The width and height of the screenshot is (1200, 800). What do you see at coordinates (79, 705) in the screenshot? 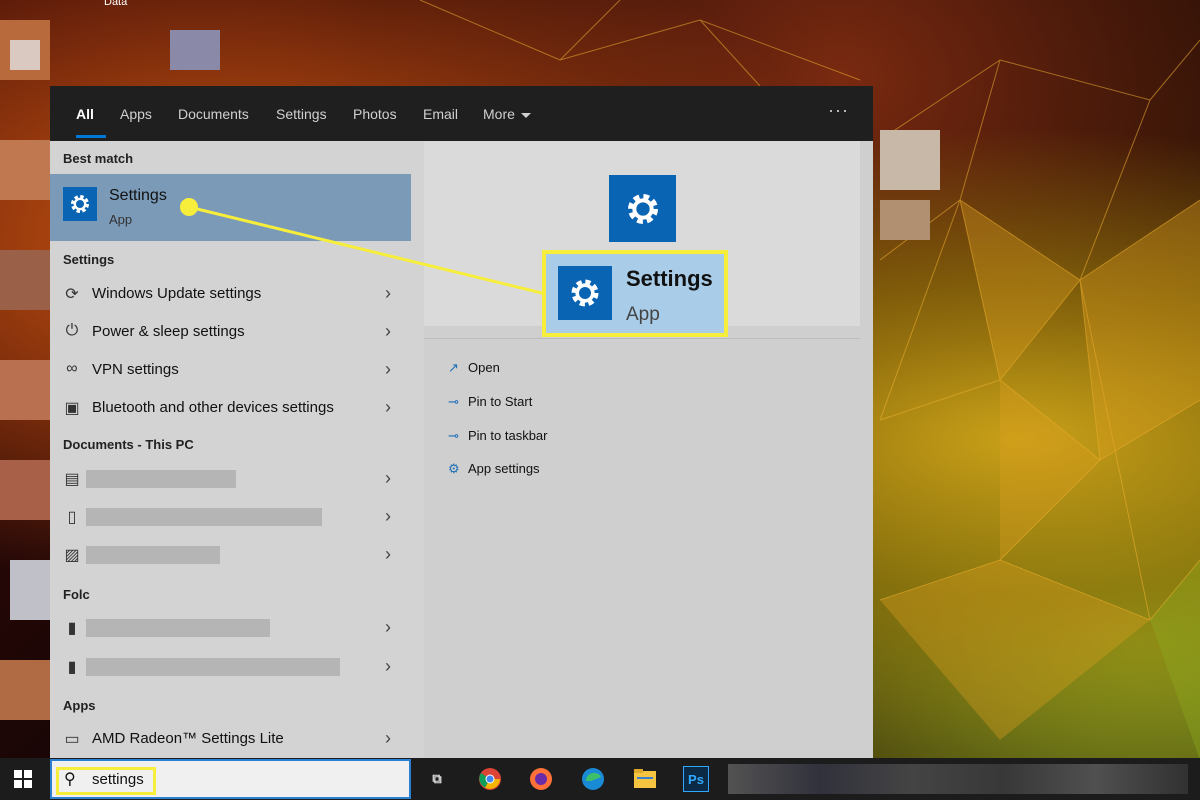
I see `section-apps: Apps` at bounding box center [79, 705].